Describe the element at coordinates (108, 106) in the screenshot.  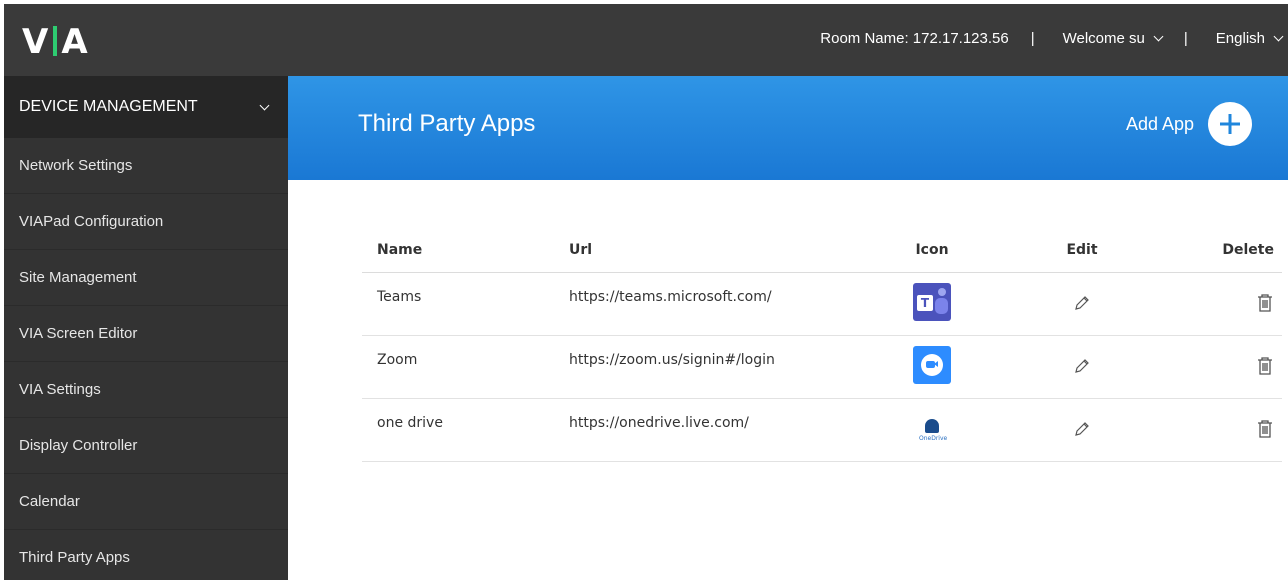
I see `sidebar-section-label: DEVICE MANAGEMENT` at that location.